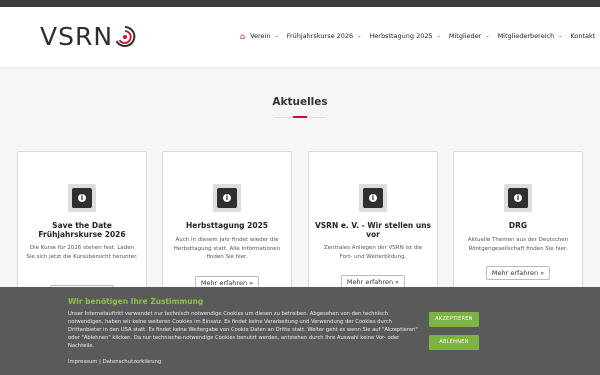 The image size is (600, 375). What do you see at coordinates (136, 301) in the screenshot?
I see `cookie-title: Wir benötigen Ihre Zustimmung` at bounding box center [136, 301].